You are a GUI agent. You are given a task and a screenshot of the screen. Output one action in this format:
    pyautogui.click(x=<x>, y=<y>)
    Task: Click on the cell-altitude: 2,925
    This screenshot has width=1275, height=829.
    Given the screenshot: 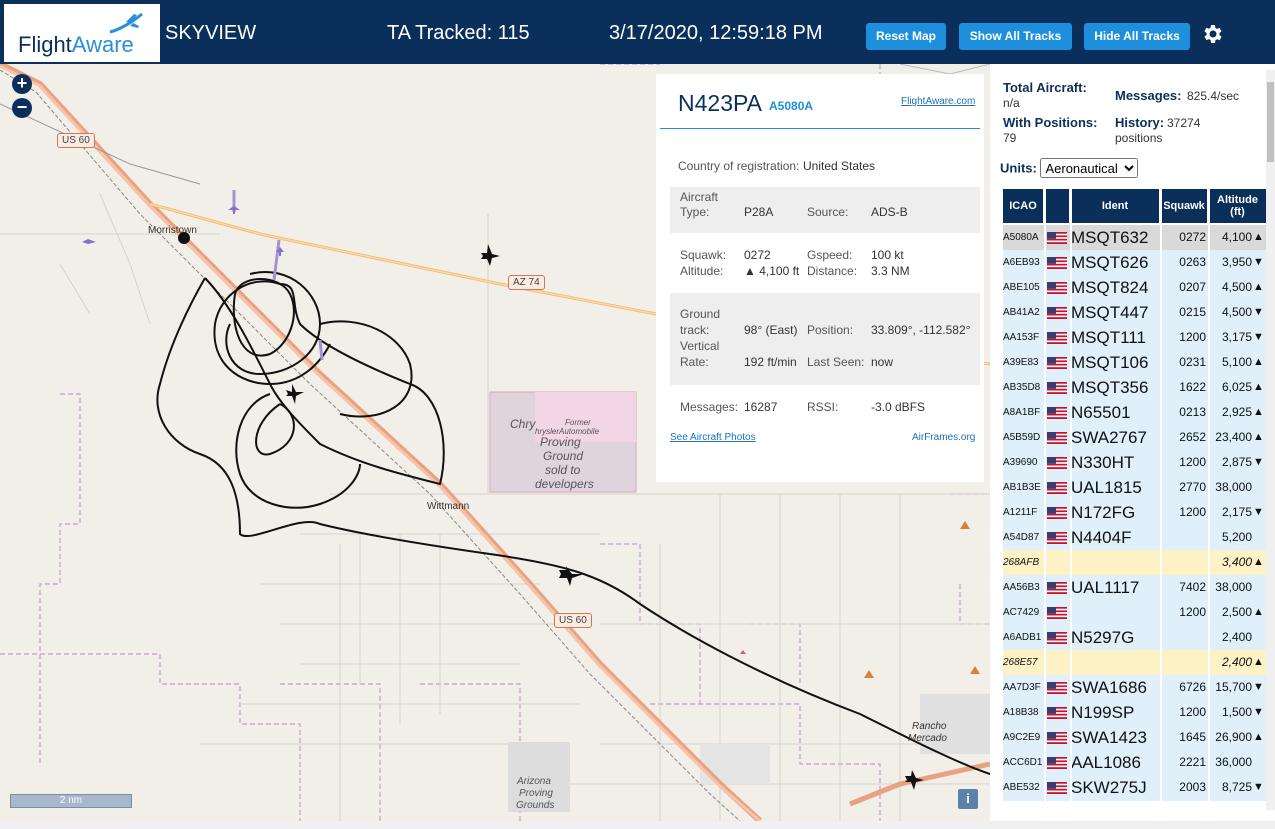 What is the action you would take?
    pyautogui.click(x=1236, y=412)
    